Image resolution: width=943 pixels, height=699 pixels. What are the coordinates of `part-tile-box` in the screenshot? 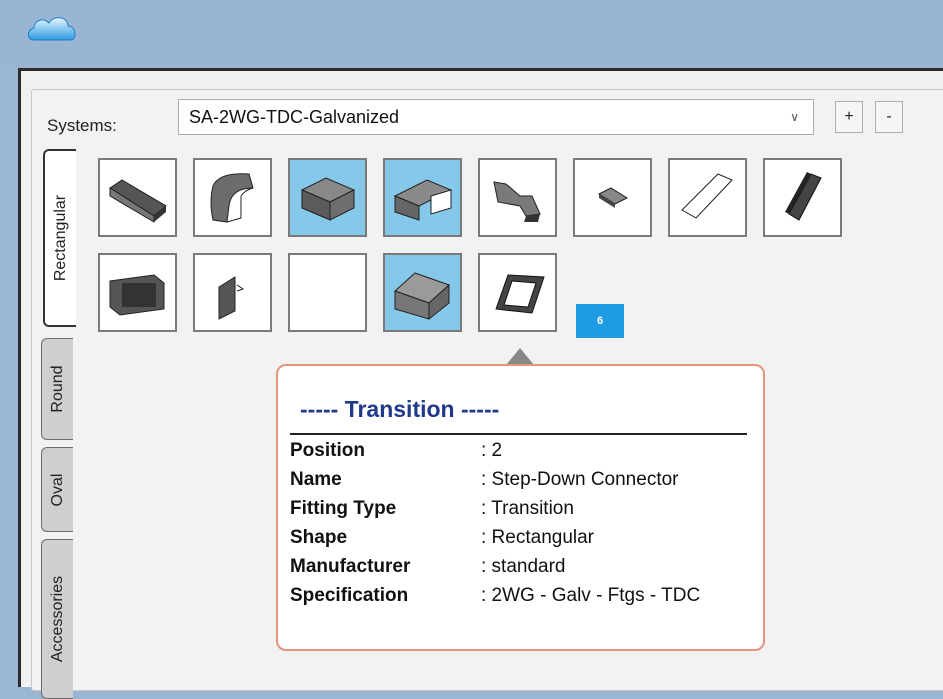 It's located at (422, 292).